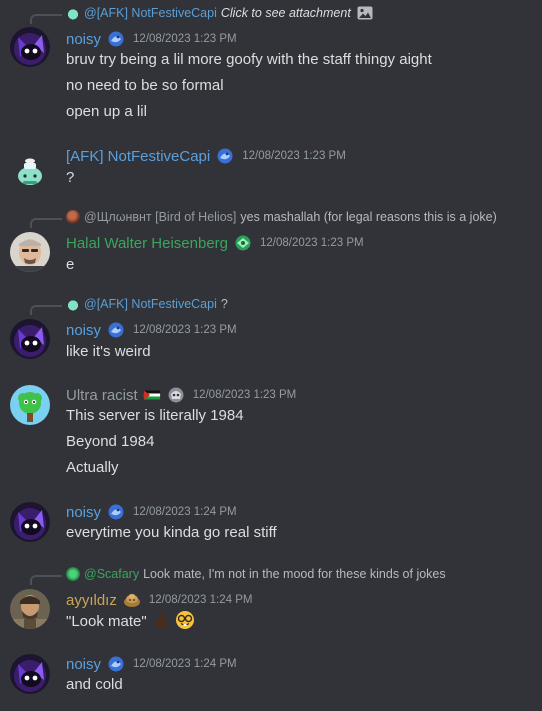 The height and width of the screenshot is (711, 542). Describe the element at coordinates (224, 304) in the screenshot. I see `reply-text: ?` at that location.